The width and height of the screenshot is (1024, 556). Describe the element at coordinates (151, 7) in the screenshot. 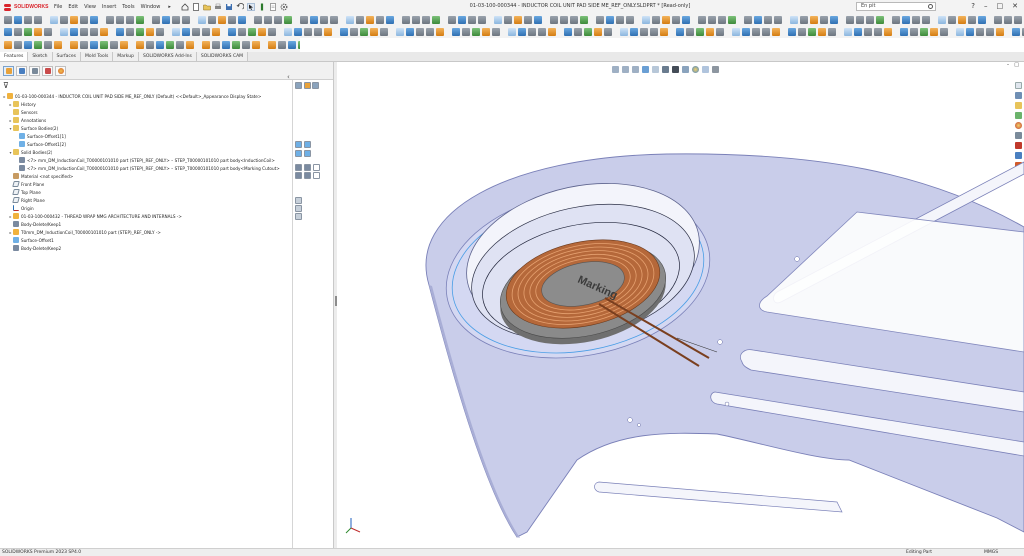

I see `menu-window: Window` at that location.